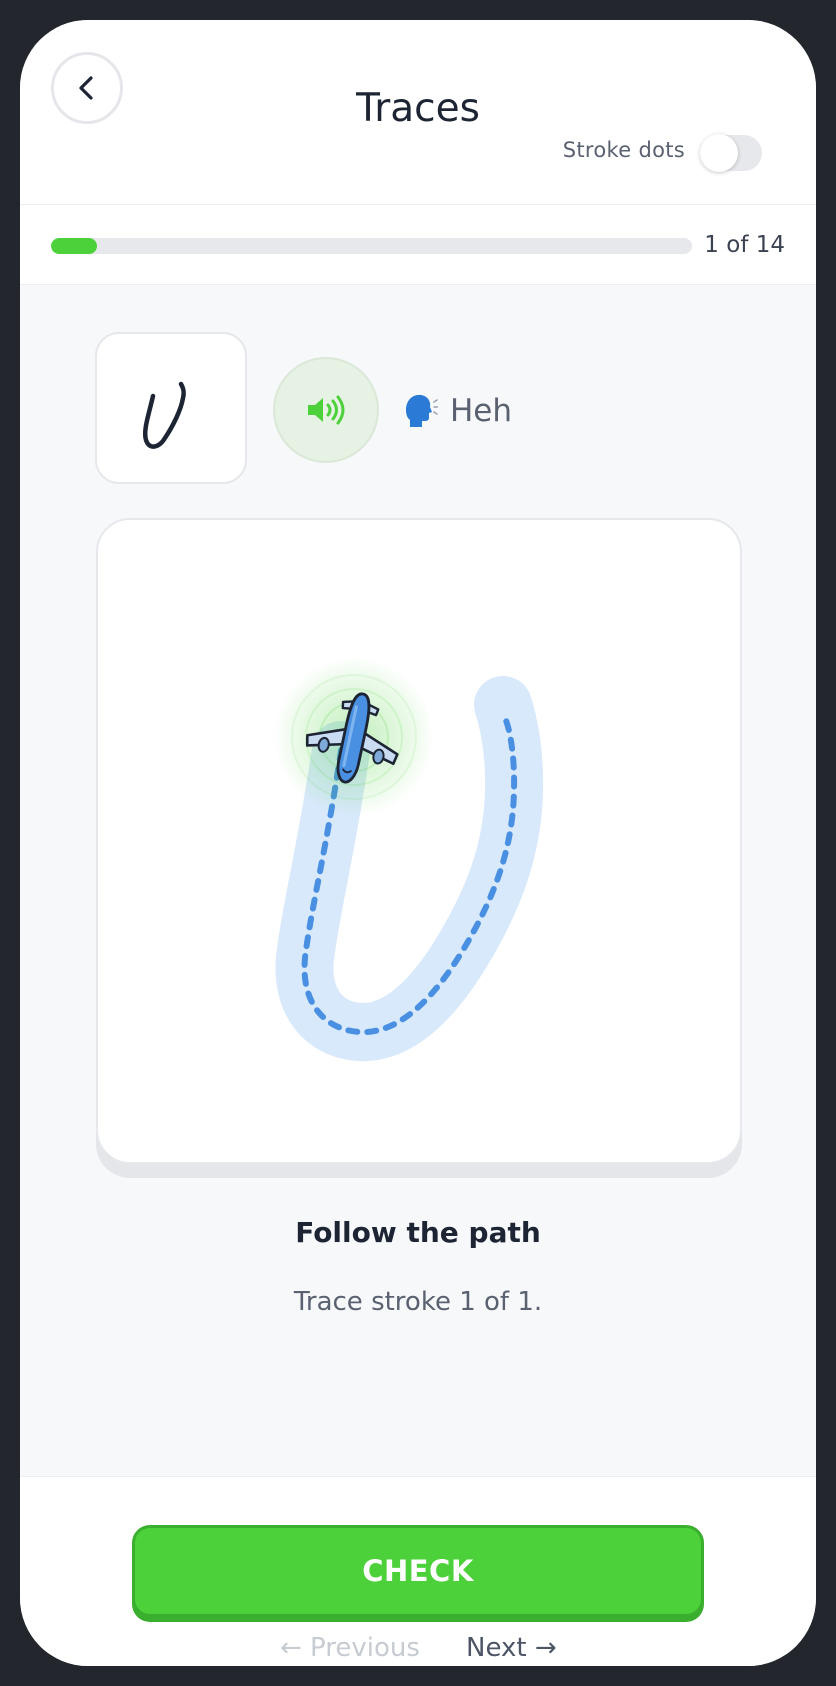 The image size is (836, 1686). I want to click on pronunciation: Heh, so click(456, 411).